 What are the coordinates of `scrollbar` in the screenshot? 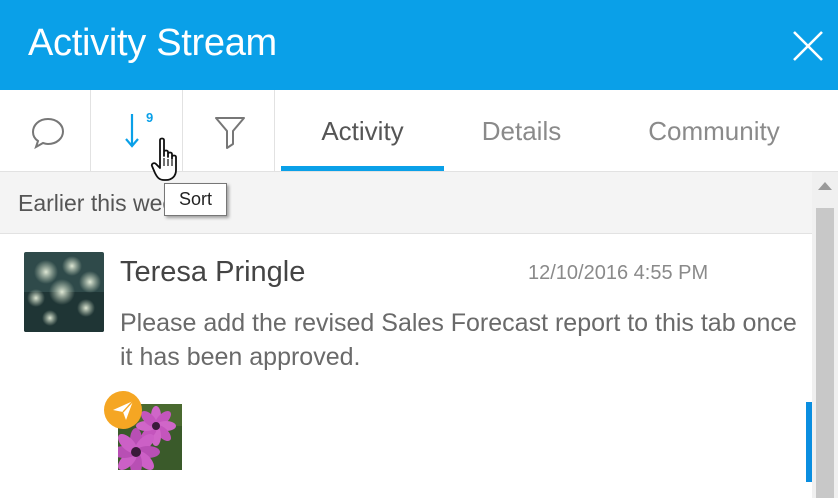 It's located at (825, 335).